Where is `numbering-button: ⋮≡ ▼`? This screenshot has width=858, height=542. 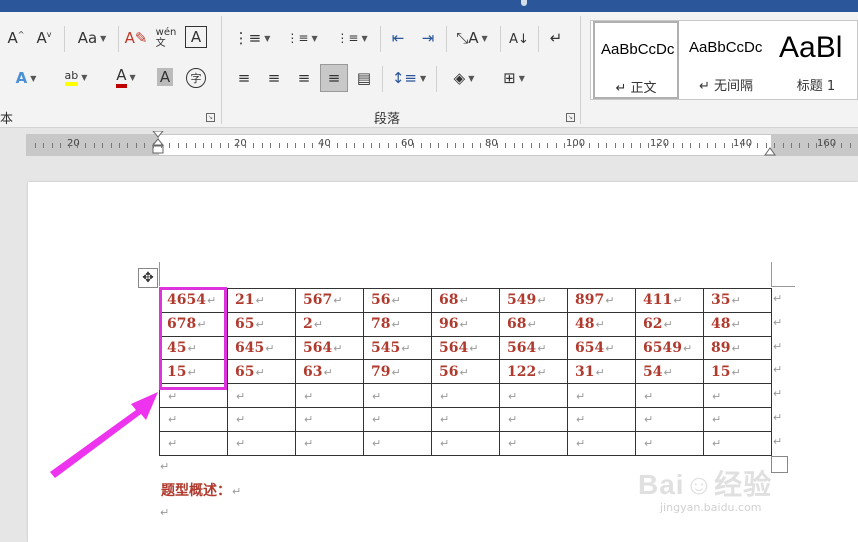 numbering-button: ⋮≡ ▼ is located at coordinates (302, 38).